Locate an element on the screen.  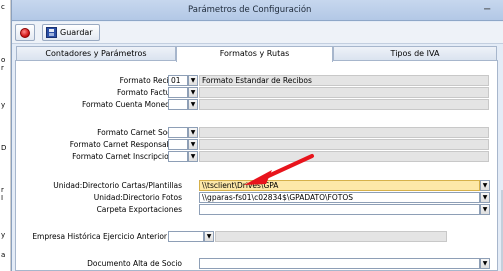
carpeta-exportaciones-field is located at coordinates (339, 209).